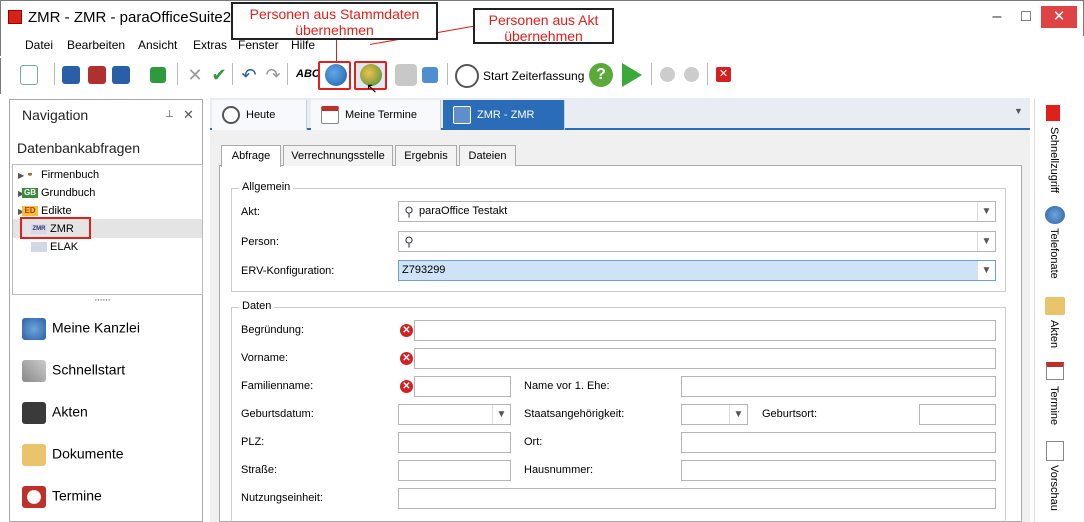 Image resolution: width=1084 pixels, height=522 pixels. What do you see at coordinates (338, 155) in the screenshot?
I see `subtab-verrechnungsstelle: Verrechnungsstelle` at bounding box center [338, 155].